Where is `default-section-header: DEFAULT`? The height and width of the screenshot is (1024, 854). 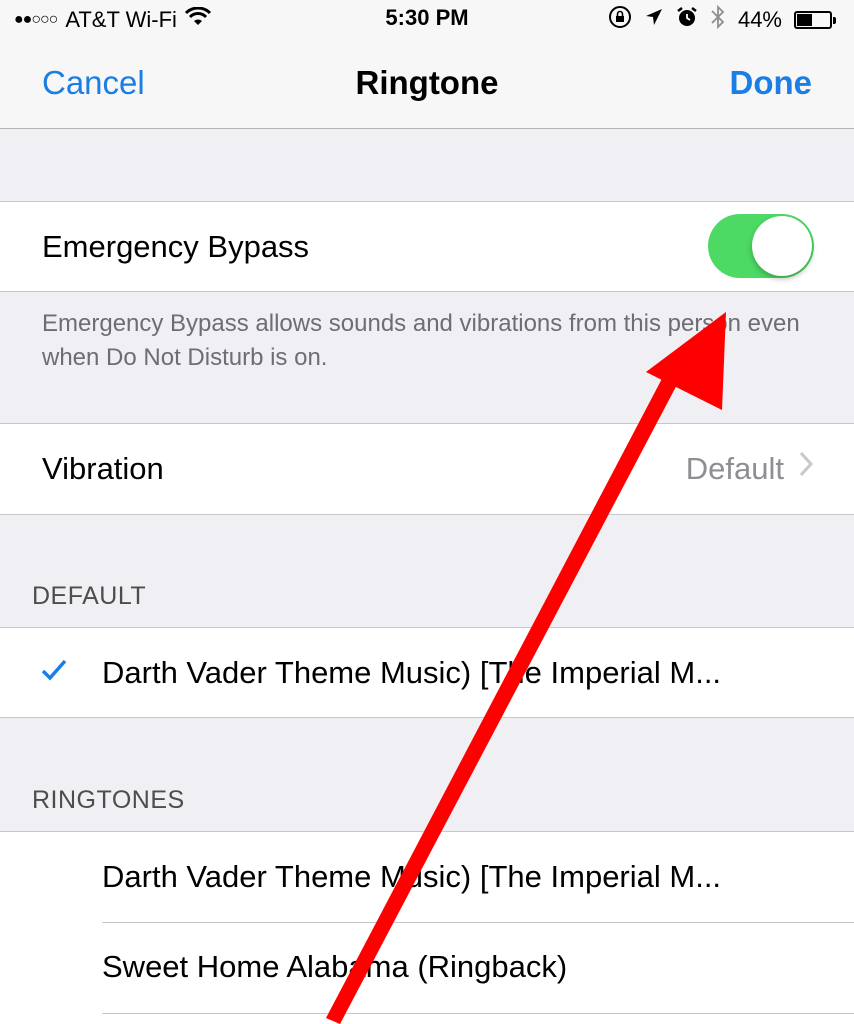 default-section-header: DEFAULT is located at coordinates (89, 596).